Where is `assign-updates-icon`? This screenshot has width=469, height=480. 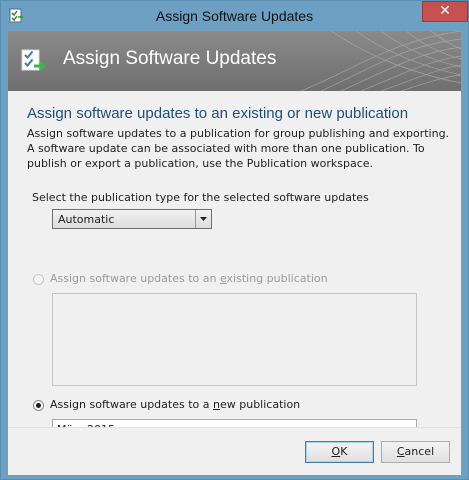 assign-updates-icon is located at coordinates (34, 61).